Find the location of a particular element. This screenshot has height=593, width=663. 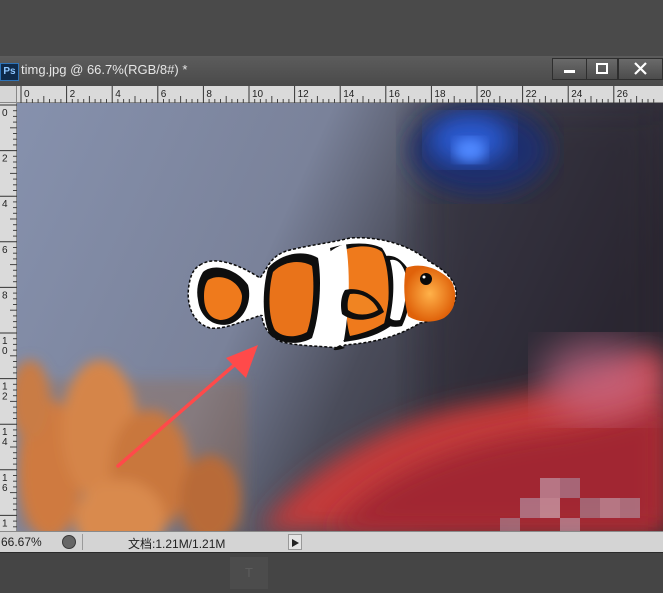

play-arrow-icon is located at coordinates (295, 543).